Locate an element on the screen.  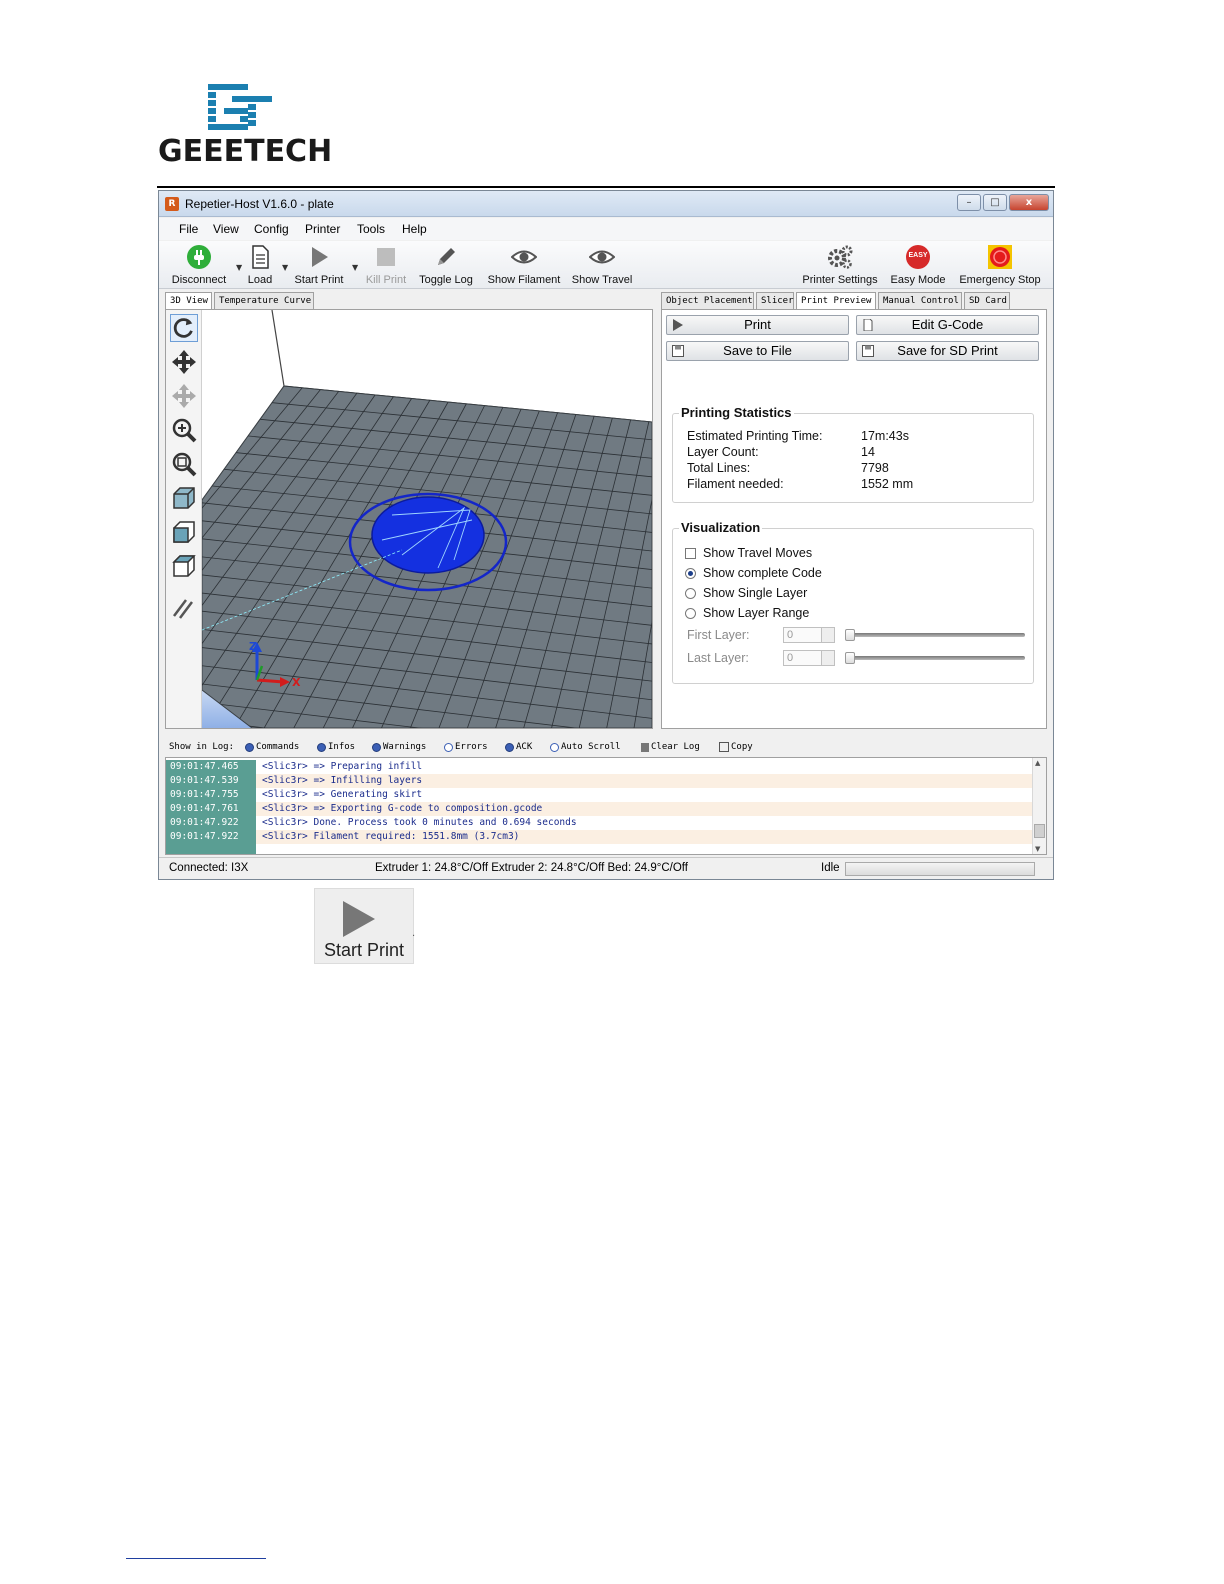
first-layer-spinner: 0 is located at coordinates (809, 635).